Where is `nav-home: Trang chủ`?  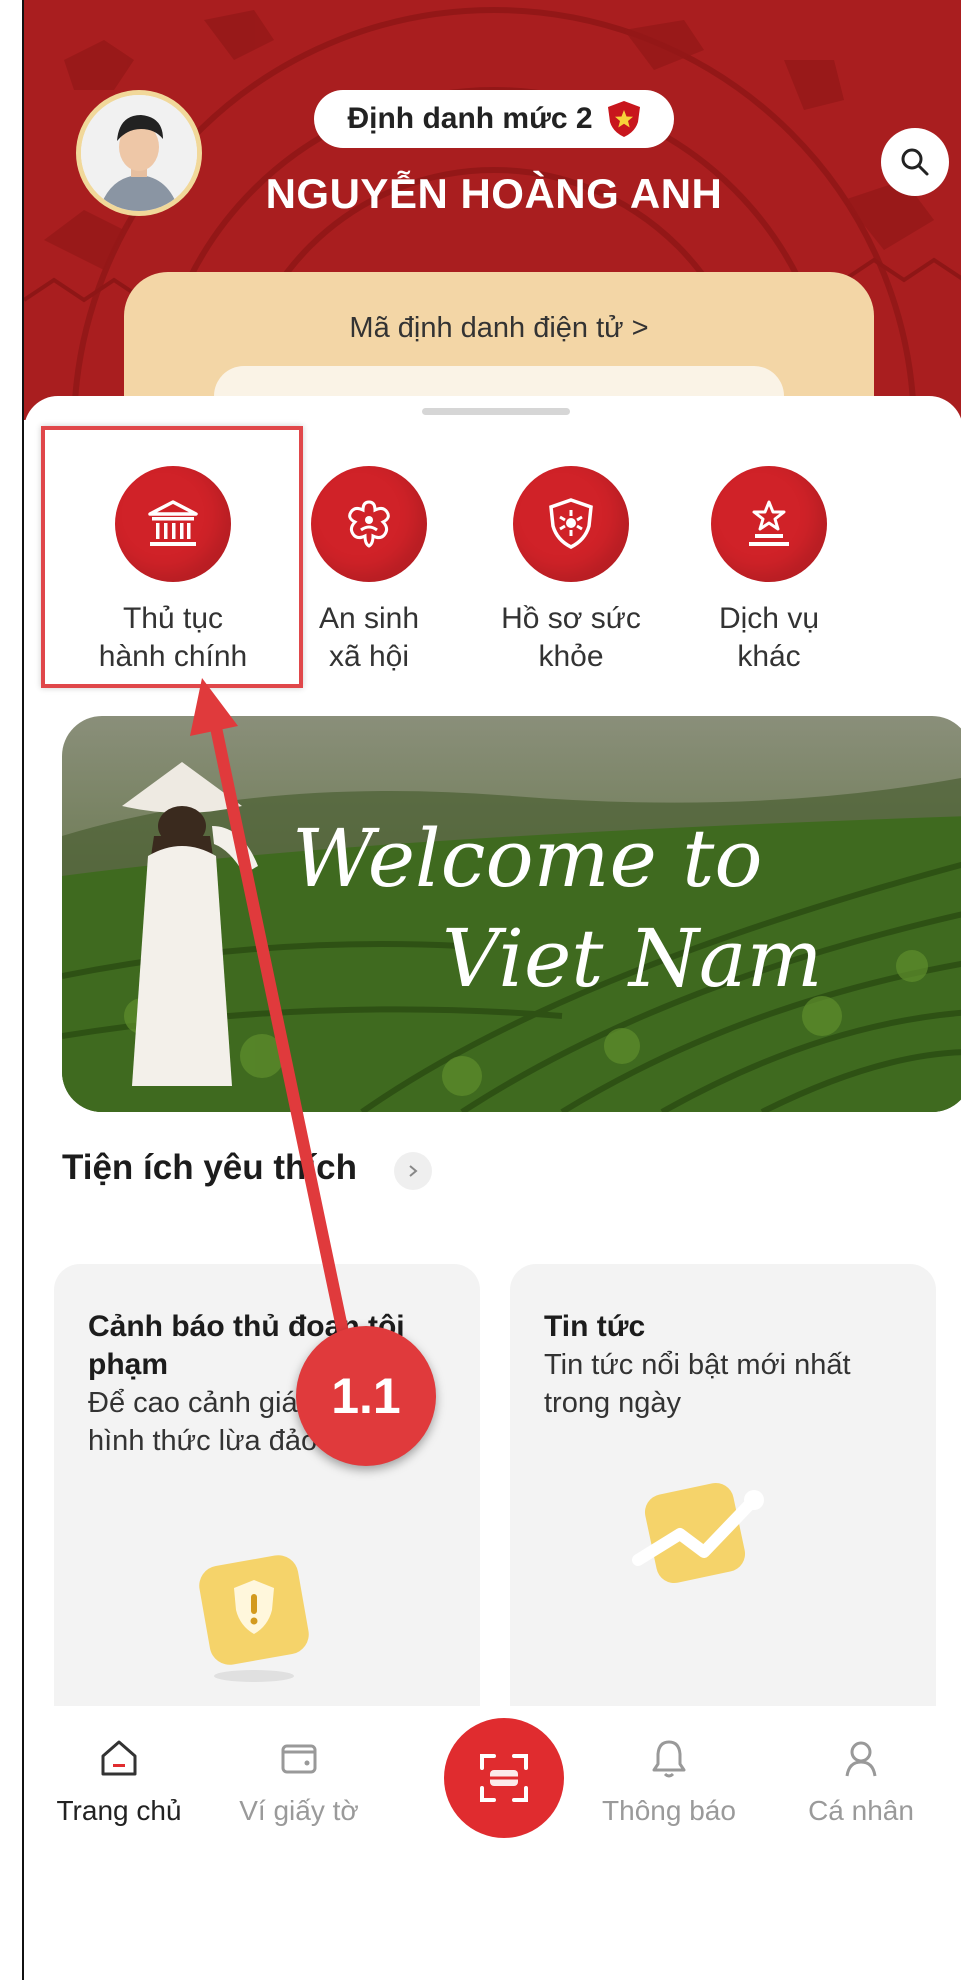 nav-home: Trang chủ is located at coordinates (119, 1781).